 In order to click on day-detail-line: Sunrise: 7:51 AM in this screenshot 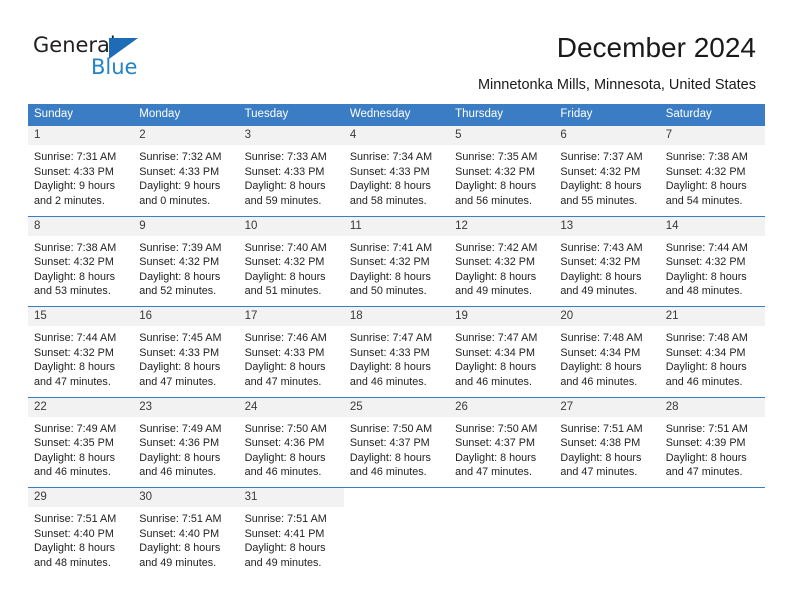, I will do `click(75, 519)`.